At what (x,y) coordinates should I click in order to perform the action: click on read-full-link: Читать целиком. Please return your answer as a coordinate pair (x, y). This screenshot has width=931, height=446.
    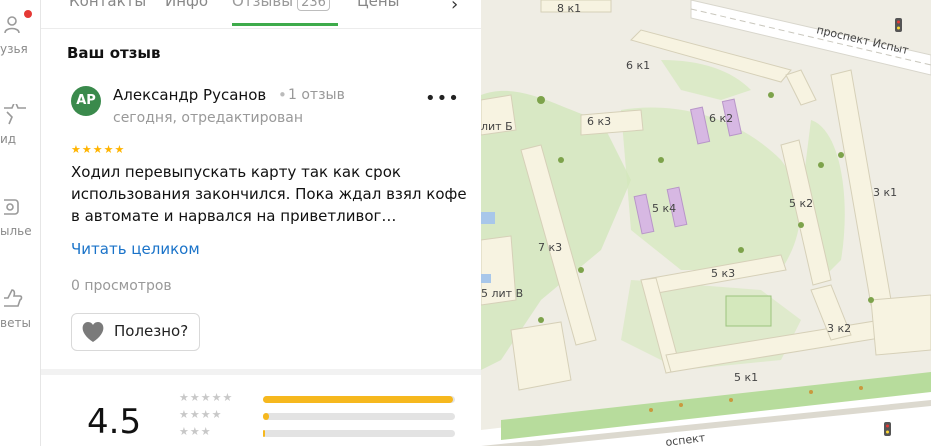
    Looking at the image, I should click on (135, 249).